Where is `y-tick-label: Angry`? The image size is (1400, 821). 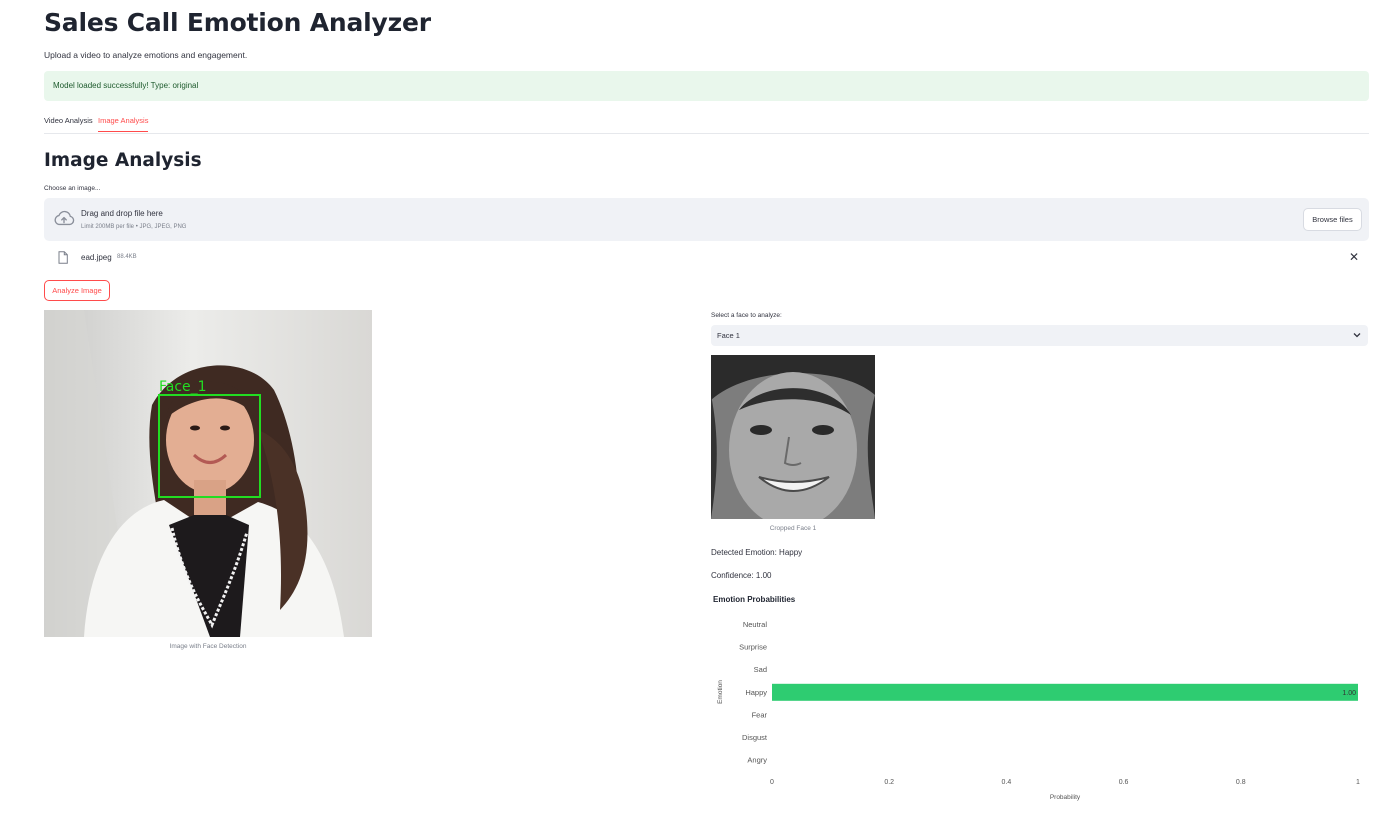 y-tick-label: Angry is located at coordinates (757, 760).